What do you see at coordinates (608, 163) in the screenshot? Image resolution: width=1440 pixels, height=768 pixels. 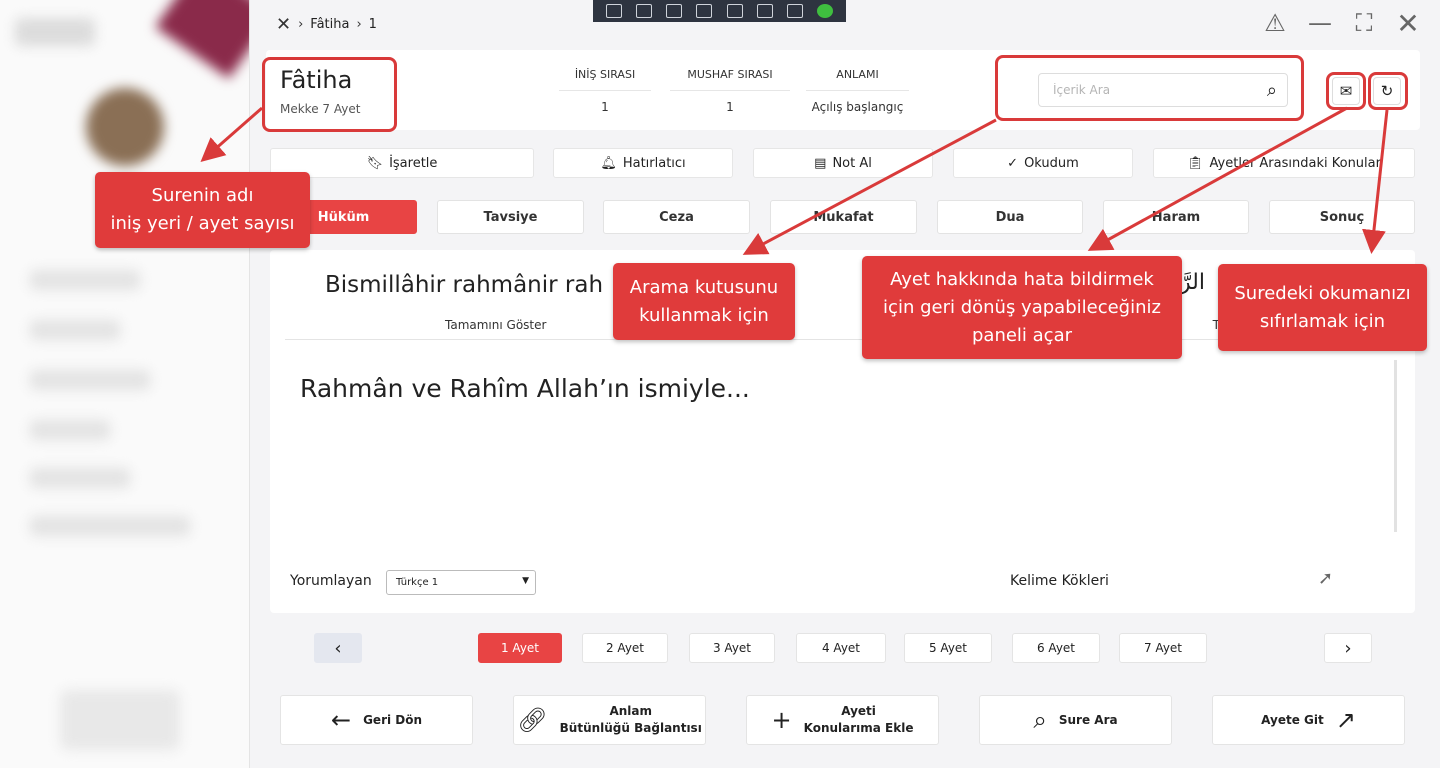 I see `bell-icon: 🔔︎` at bounding box center [608, 163].